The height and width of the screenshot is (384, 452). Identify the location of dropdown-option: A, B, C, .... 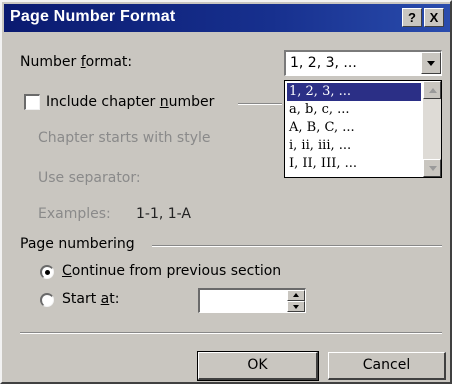
(354, 128).